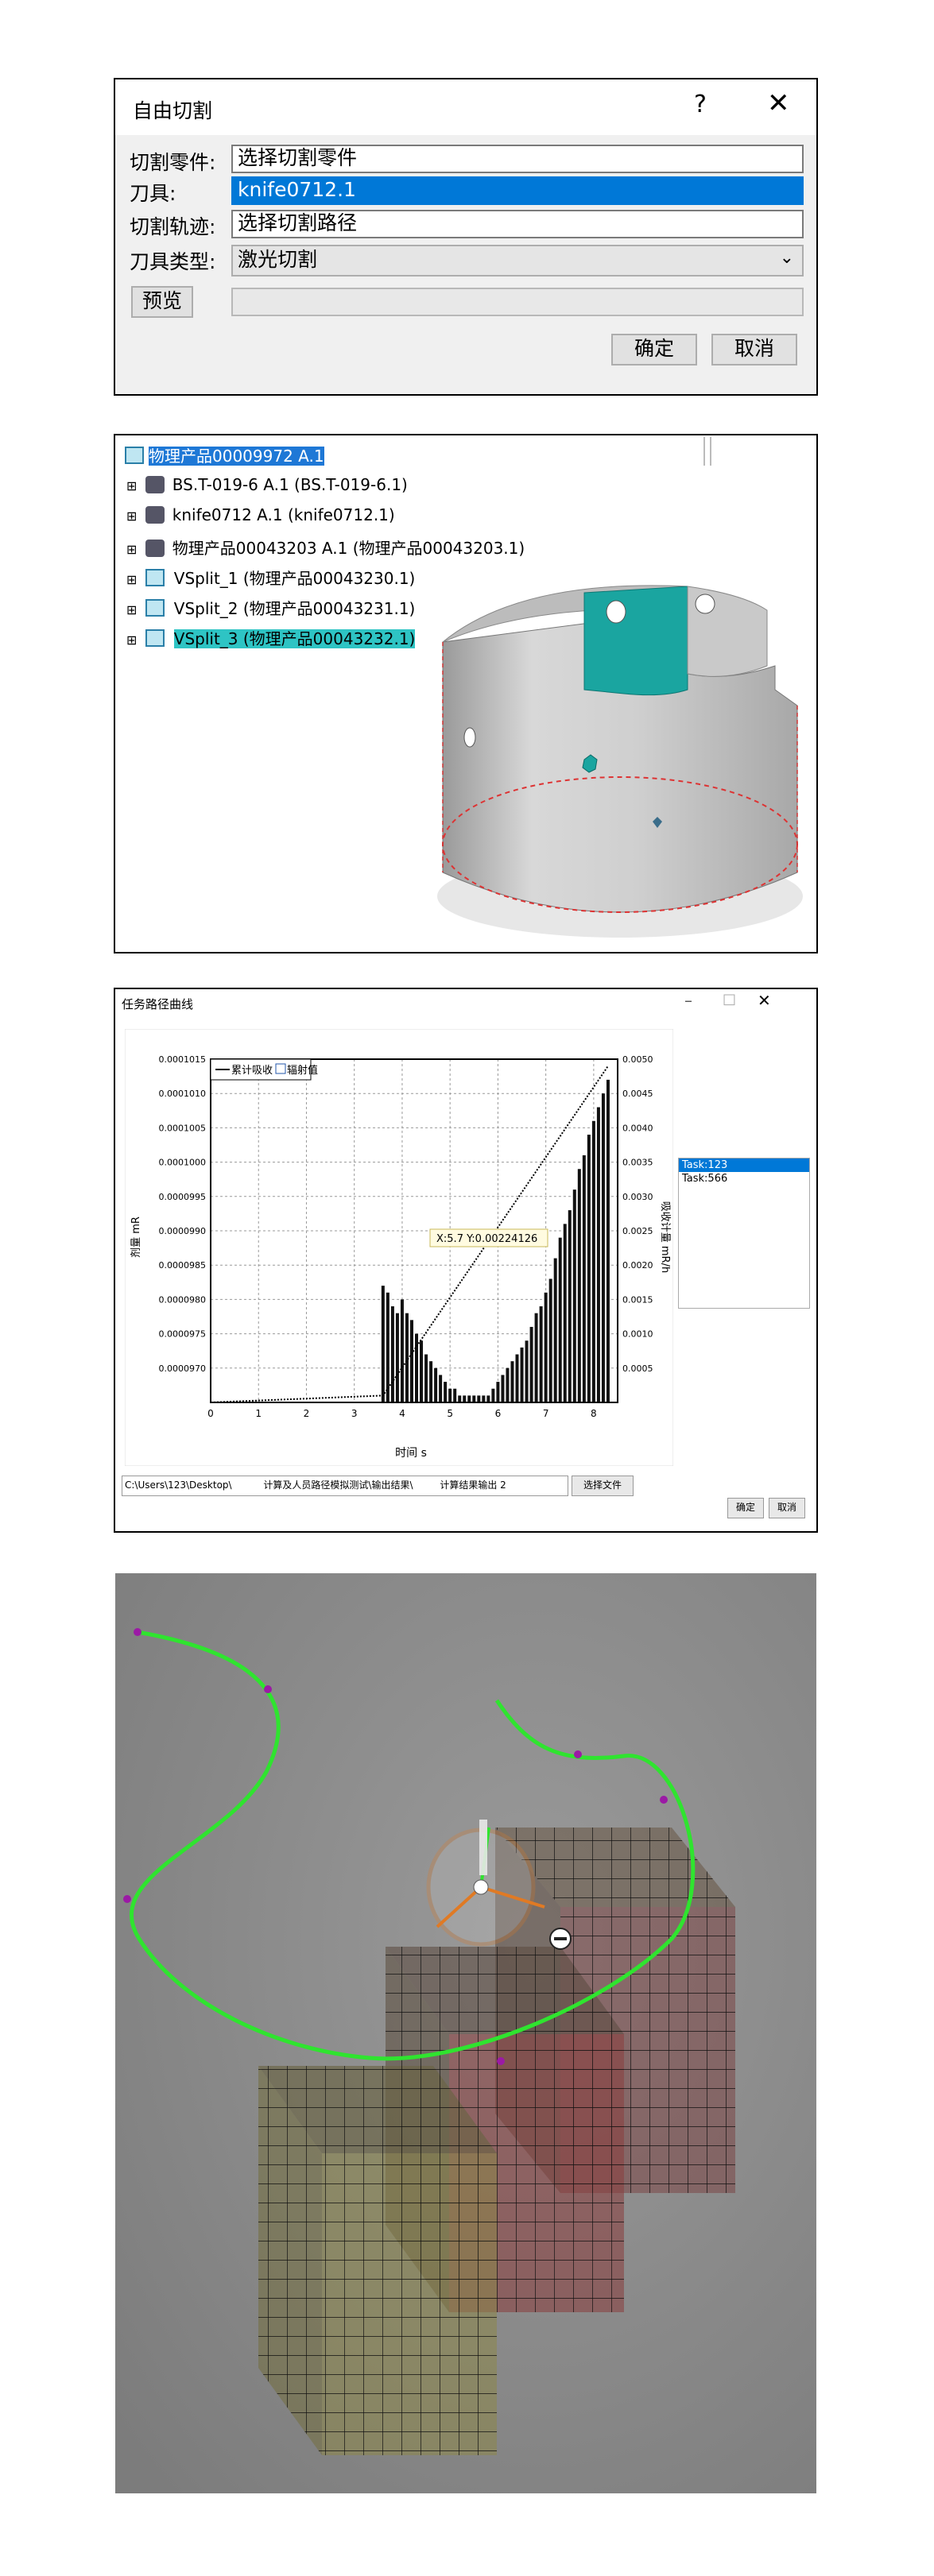  I want to click on file-path-value: C:\Users\123\Desktop\, so click(178, 1485).